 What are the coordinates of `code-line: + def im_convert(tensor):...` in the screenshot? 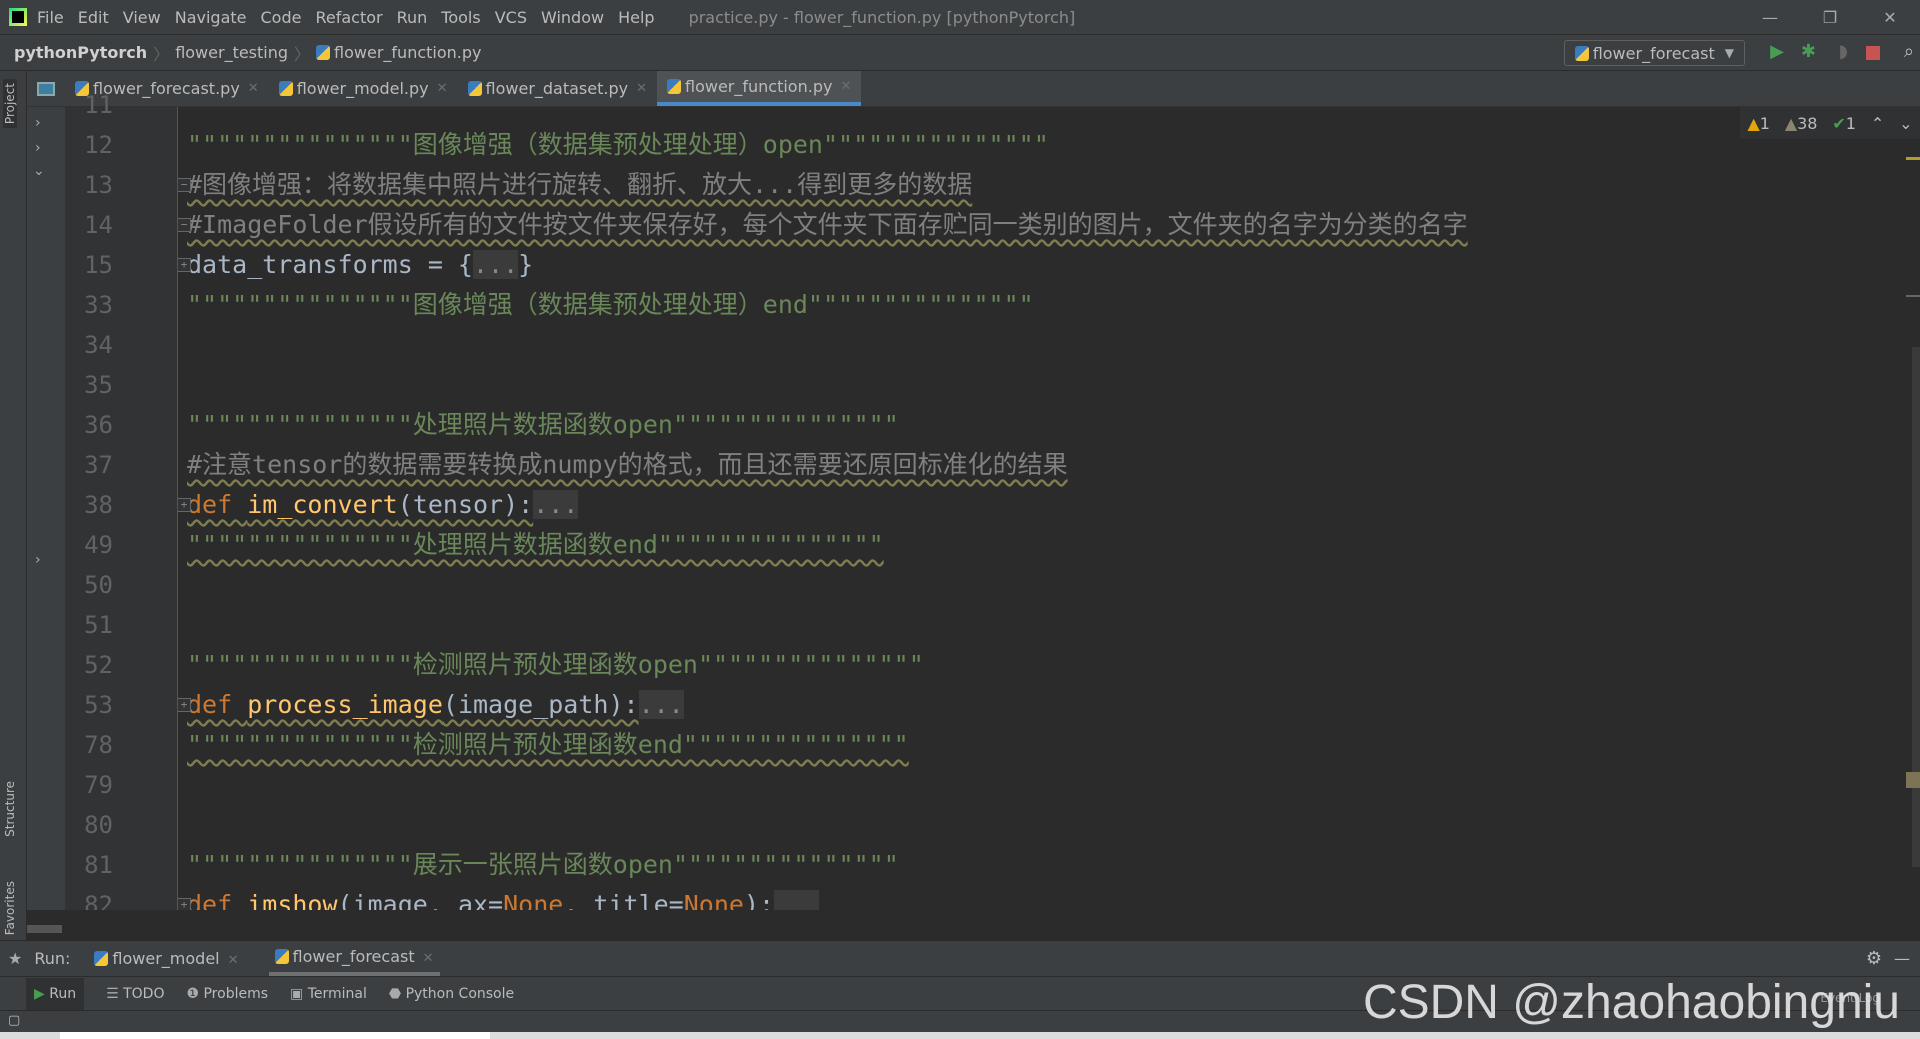 It's located at (378, 505).